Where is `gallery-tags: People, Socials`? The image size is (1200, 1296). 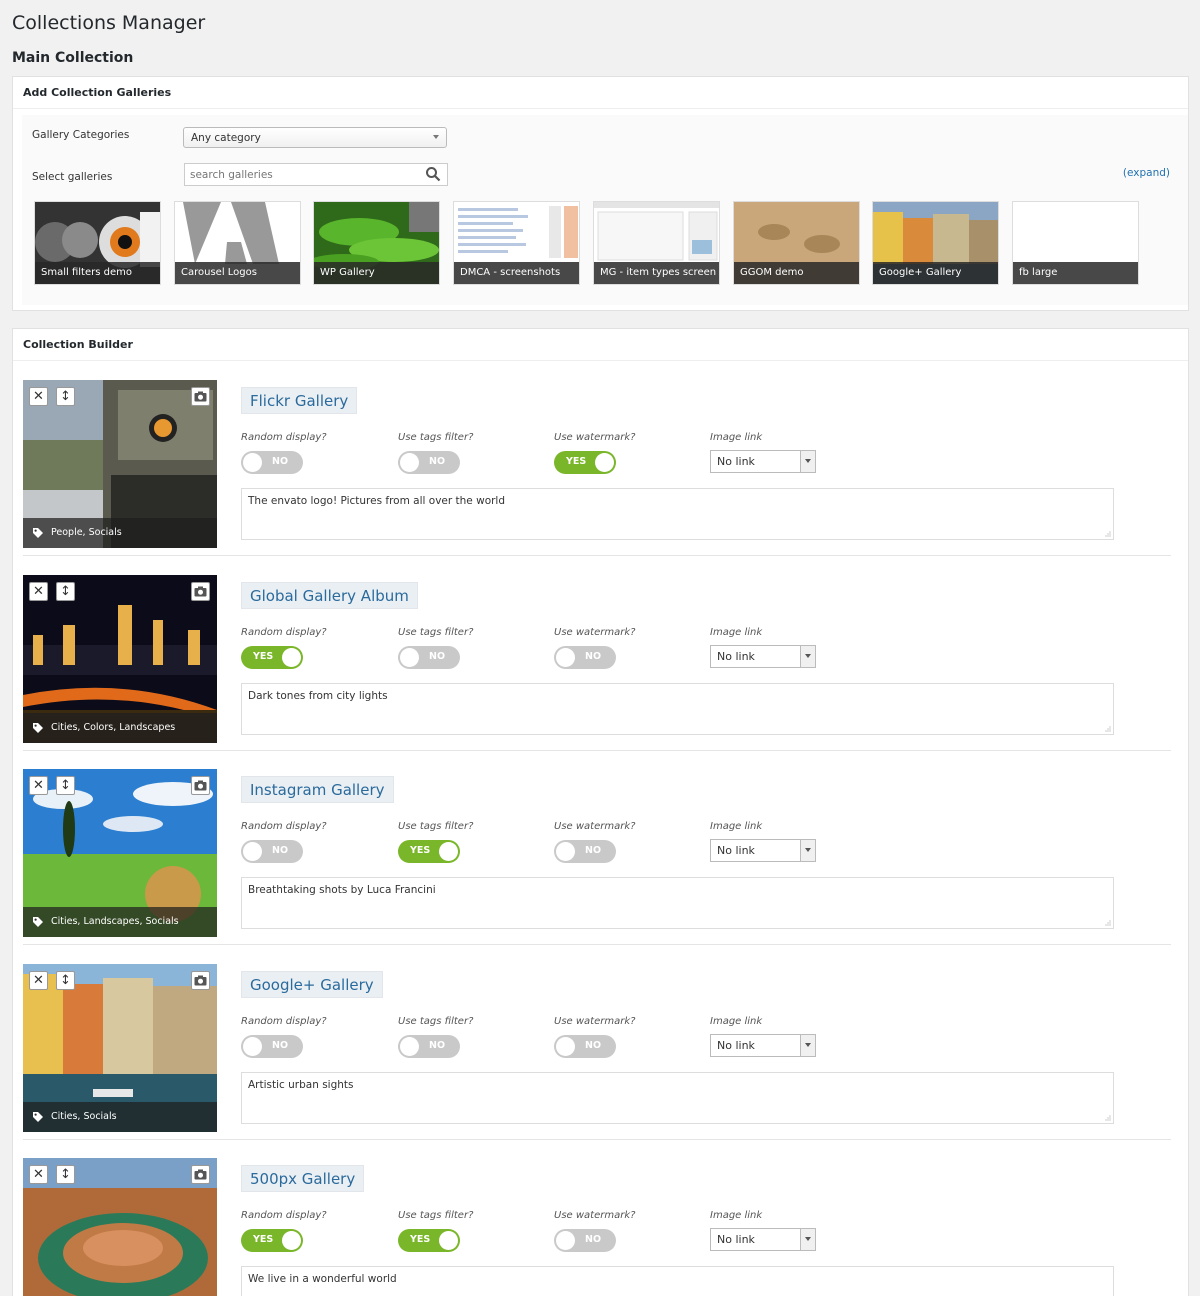
gallery-tags: People, Socials is located at coordinates (86, 532).